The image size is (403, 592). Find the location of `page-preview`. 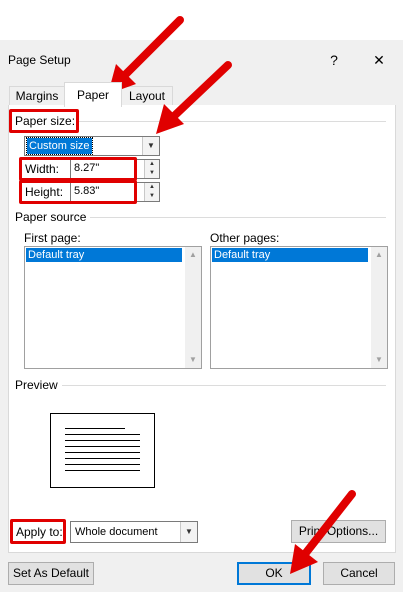

page-preview is located at coordinates (102, 450).